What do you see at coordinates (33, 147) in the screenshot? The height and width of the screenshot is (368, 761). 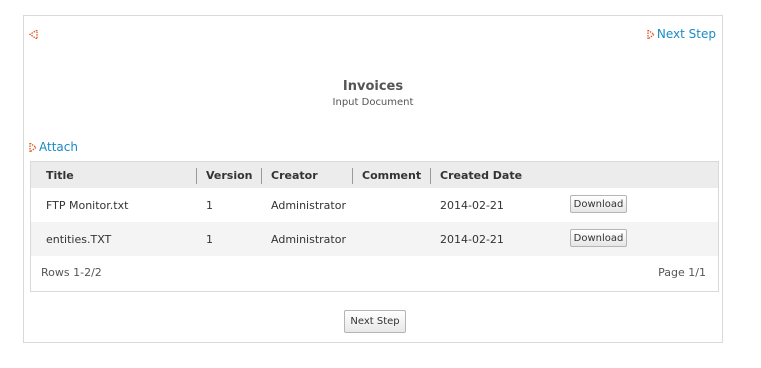 I see `attach-arrow-icon` at bounding box center [33, 147].